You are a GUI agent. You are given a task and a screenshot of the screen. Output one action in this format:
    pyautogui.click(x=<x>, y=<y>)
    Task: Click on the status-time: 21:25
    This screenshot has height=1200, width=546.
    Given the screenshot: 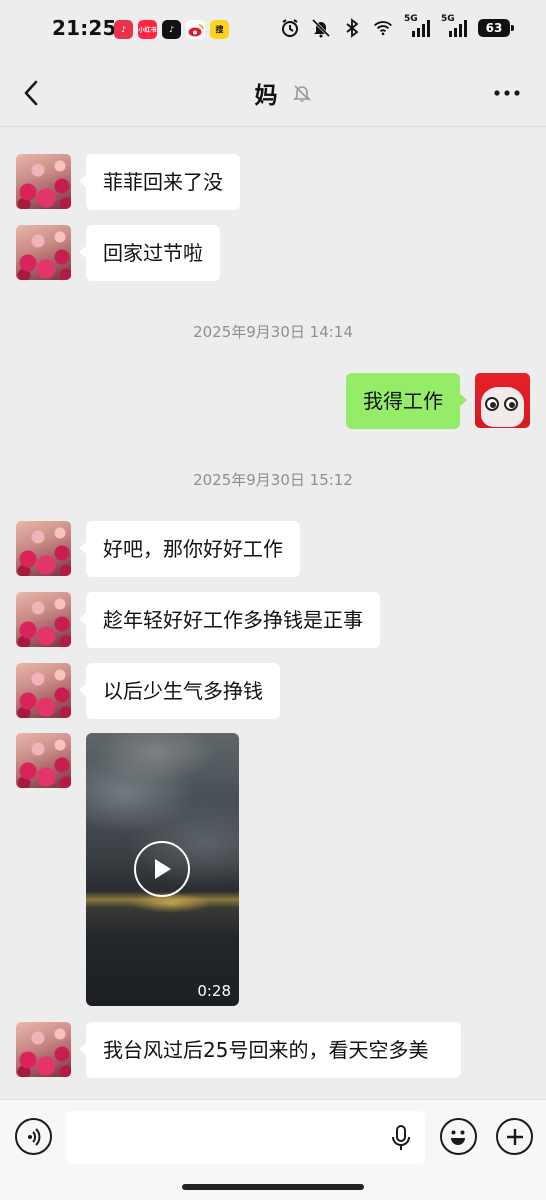 What is the action you would take?
    pyautogui.click(x=84, y=28)
    